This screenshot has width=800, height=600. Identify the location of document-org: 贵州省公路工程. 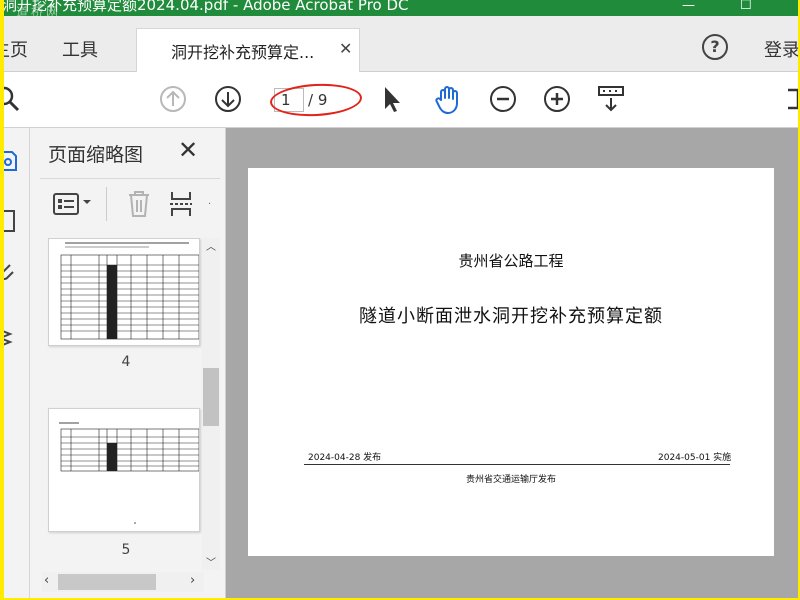
(511, 261).